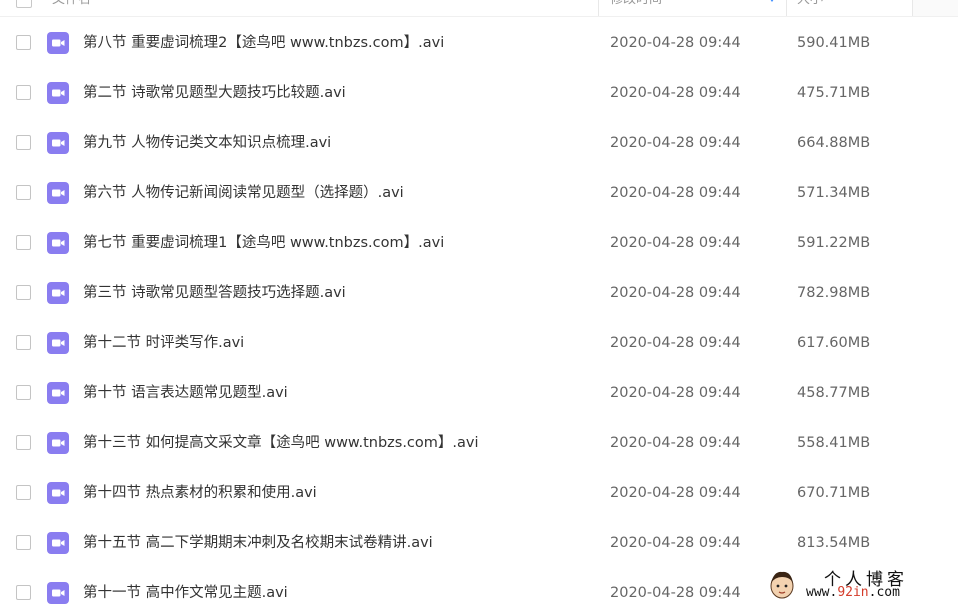 This screenshot has width=958, height=605. What do you see at coordinates (207, 143) in the screenshot?
I see `file-name: 第九节 人物传记类文本知识点梳理.avi` at bounding box center [207, 143].